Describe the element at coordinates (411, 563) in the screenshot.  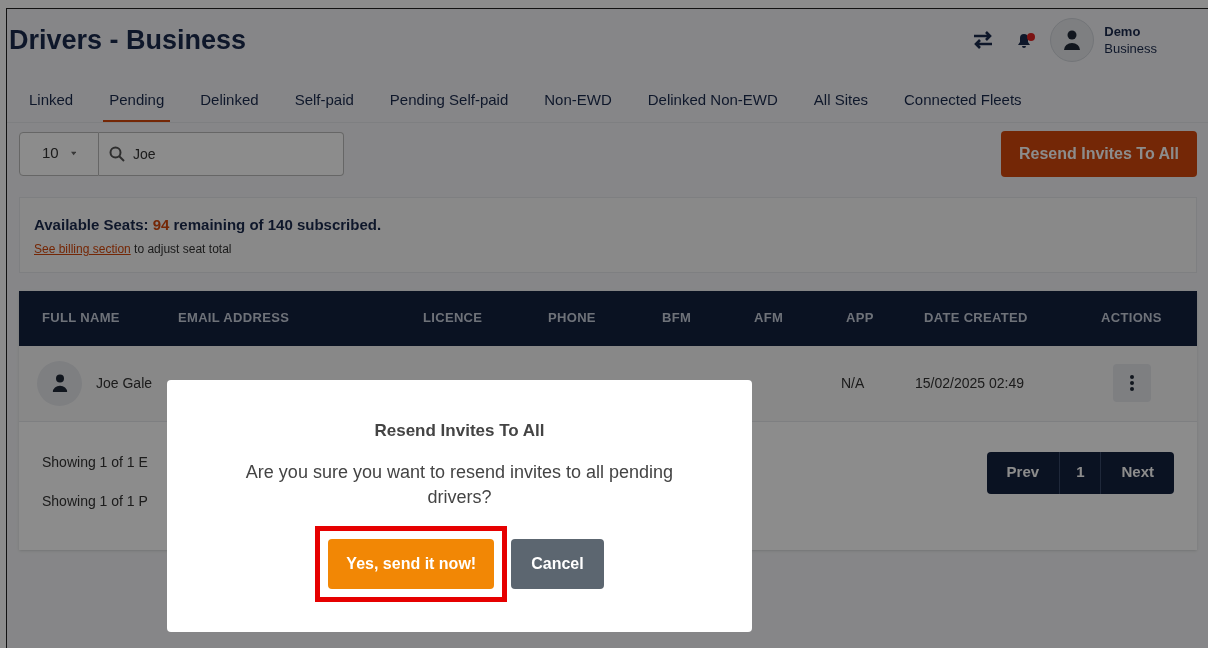
I see `confirm-button: Yes, send it now!` at that location.